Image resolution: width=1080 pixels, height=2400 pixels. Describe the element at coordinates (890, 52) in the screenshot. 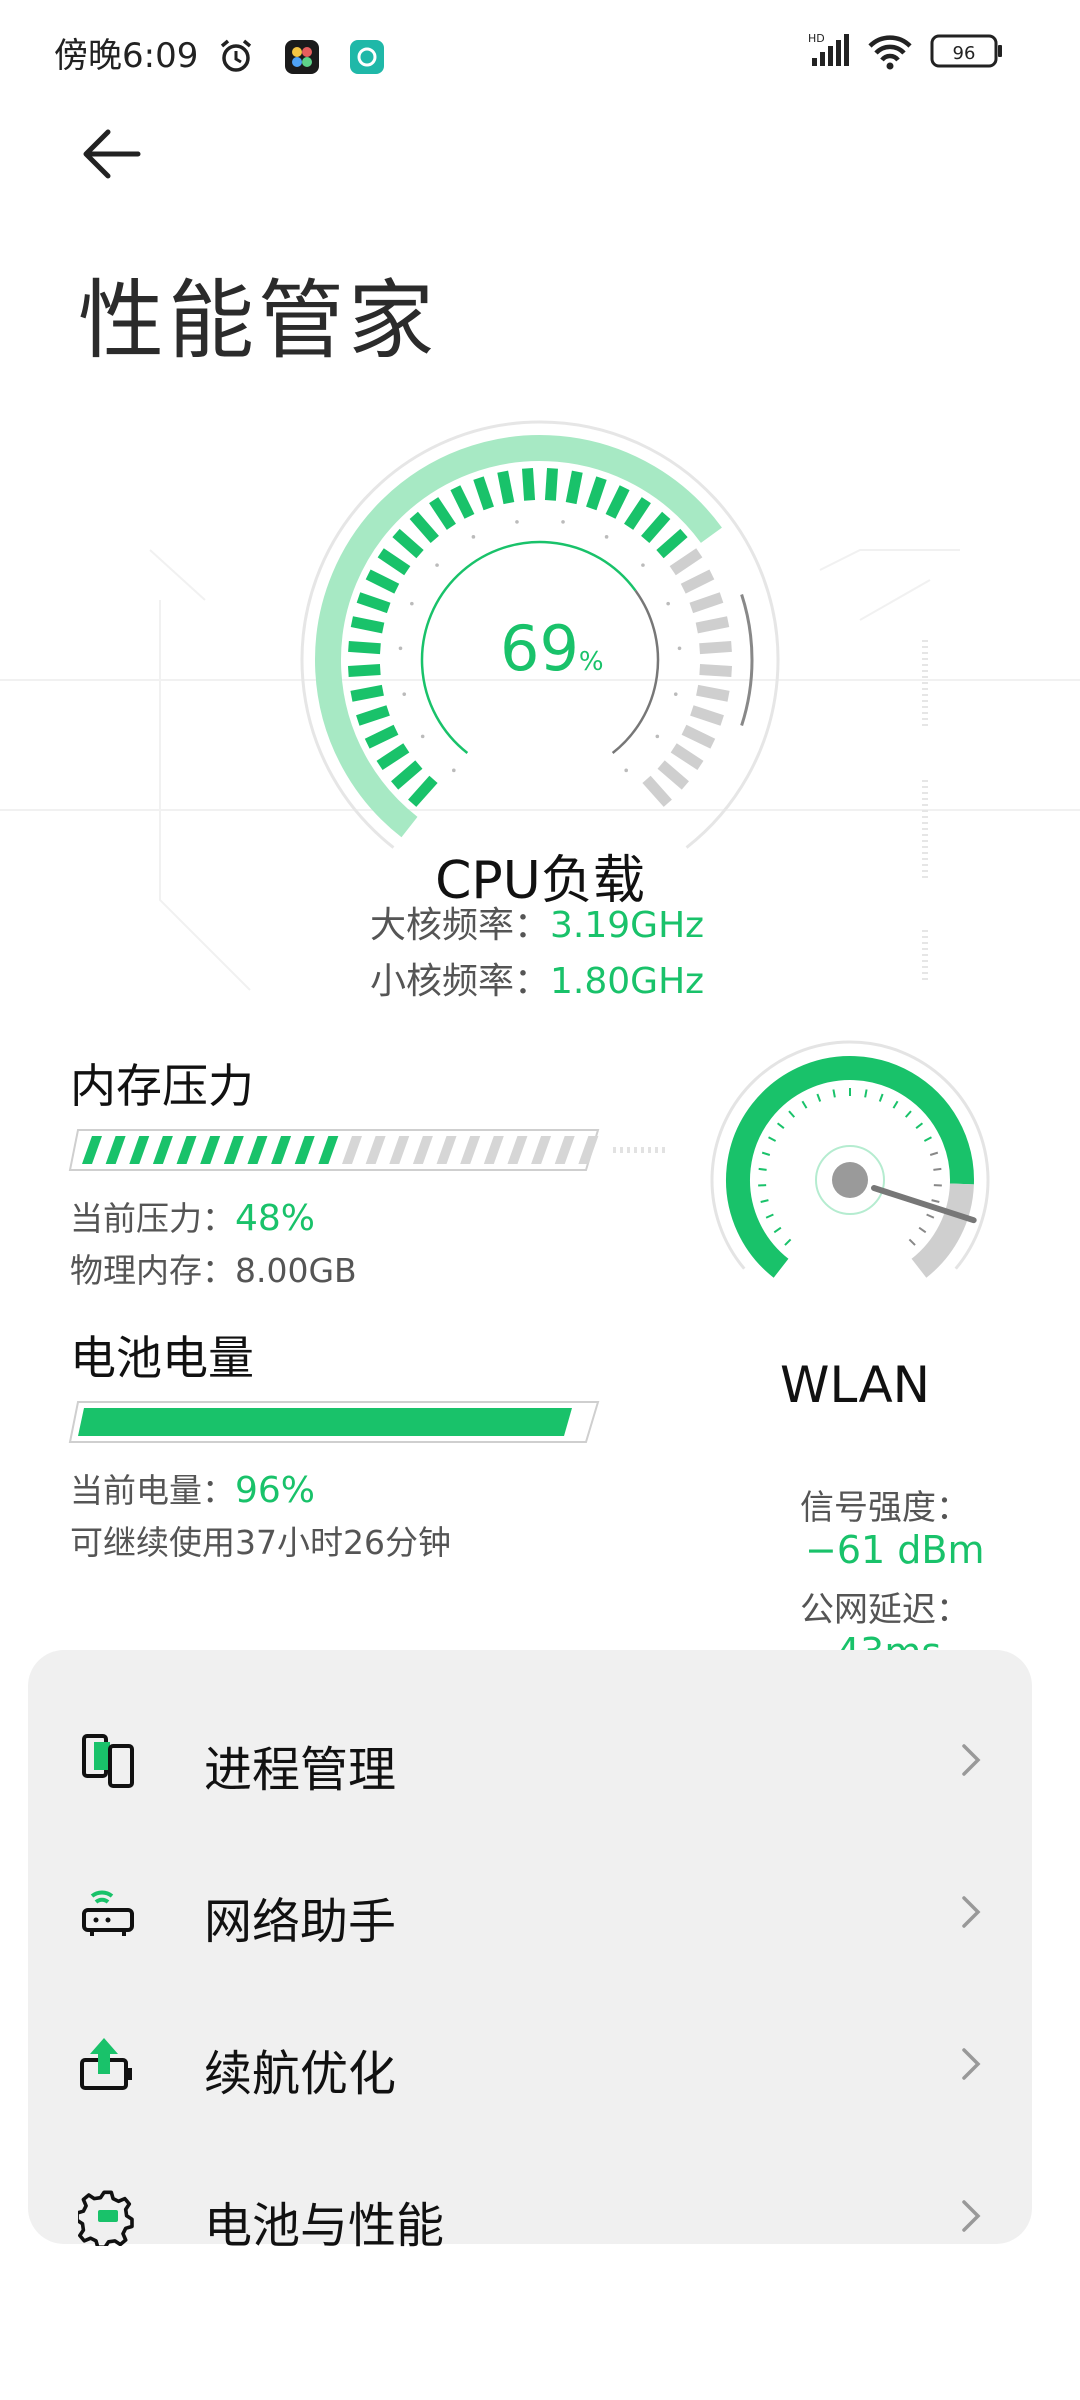

I see `wifi-icon` at that location.